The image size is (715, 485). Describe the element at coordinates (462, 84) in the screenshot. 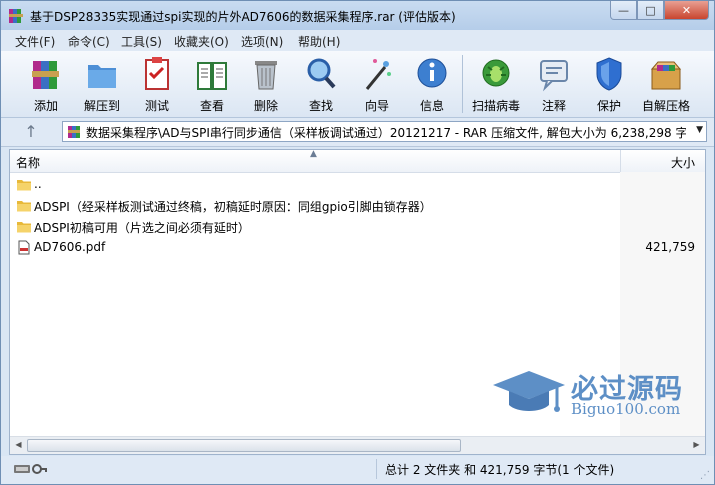

I see `toolbar-separator` at that location.